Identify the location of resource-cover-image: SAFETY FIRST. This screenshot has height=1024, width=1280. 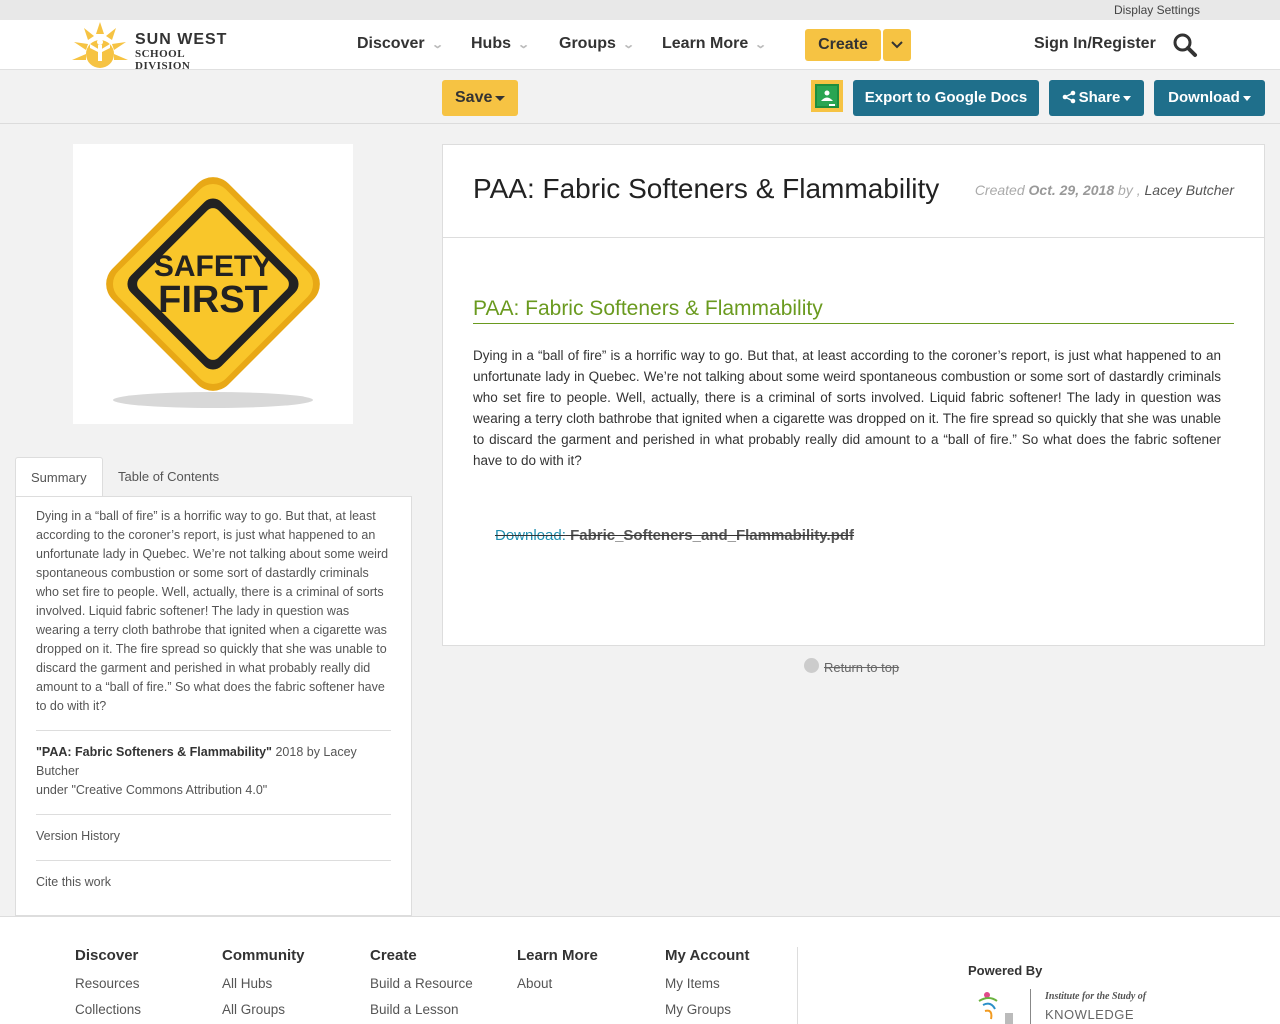
(213, 284).